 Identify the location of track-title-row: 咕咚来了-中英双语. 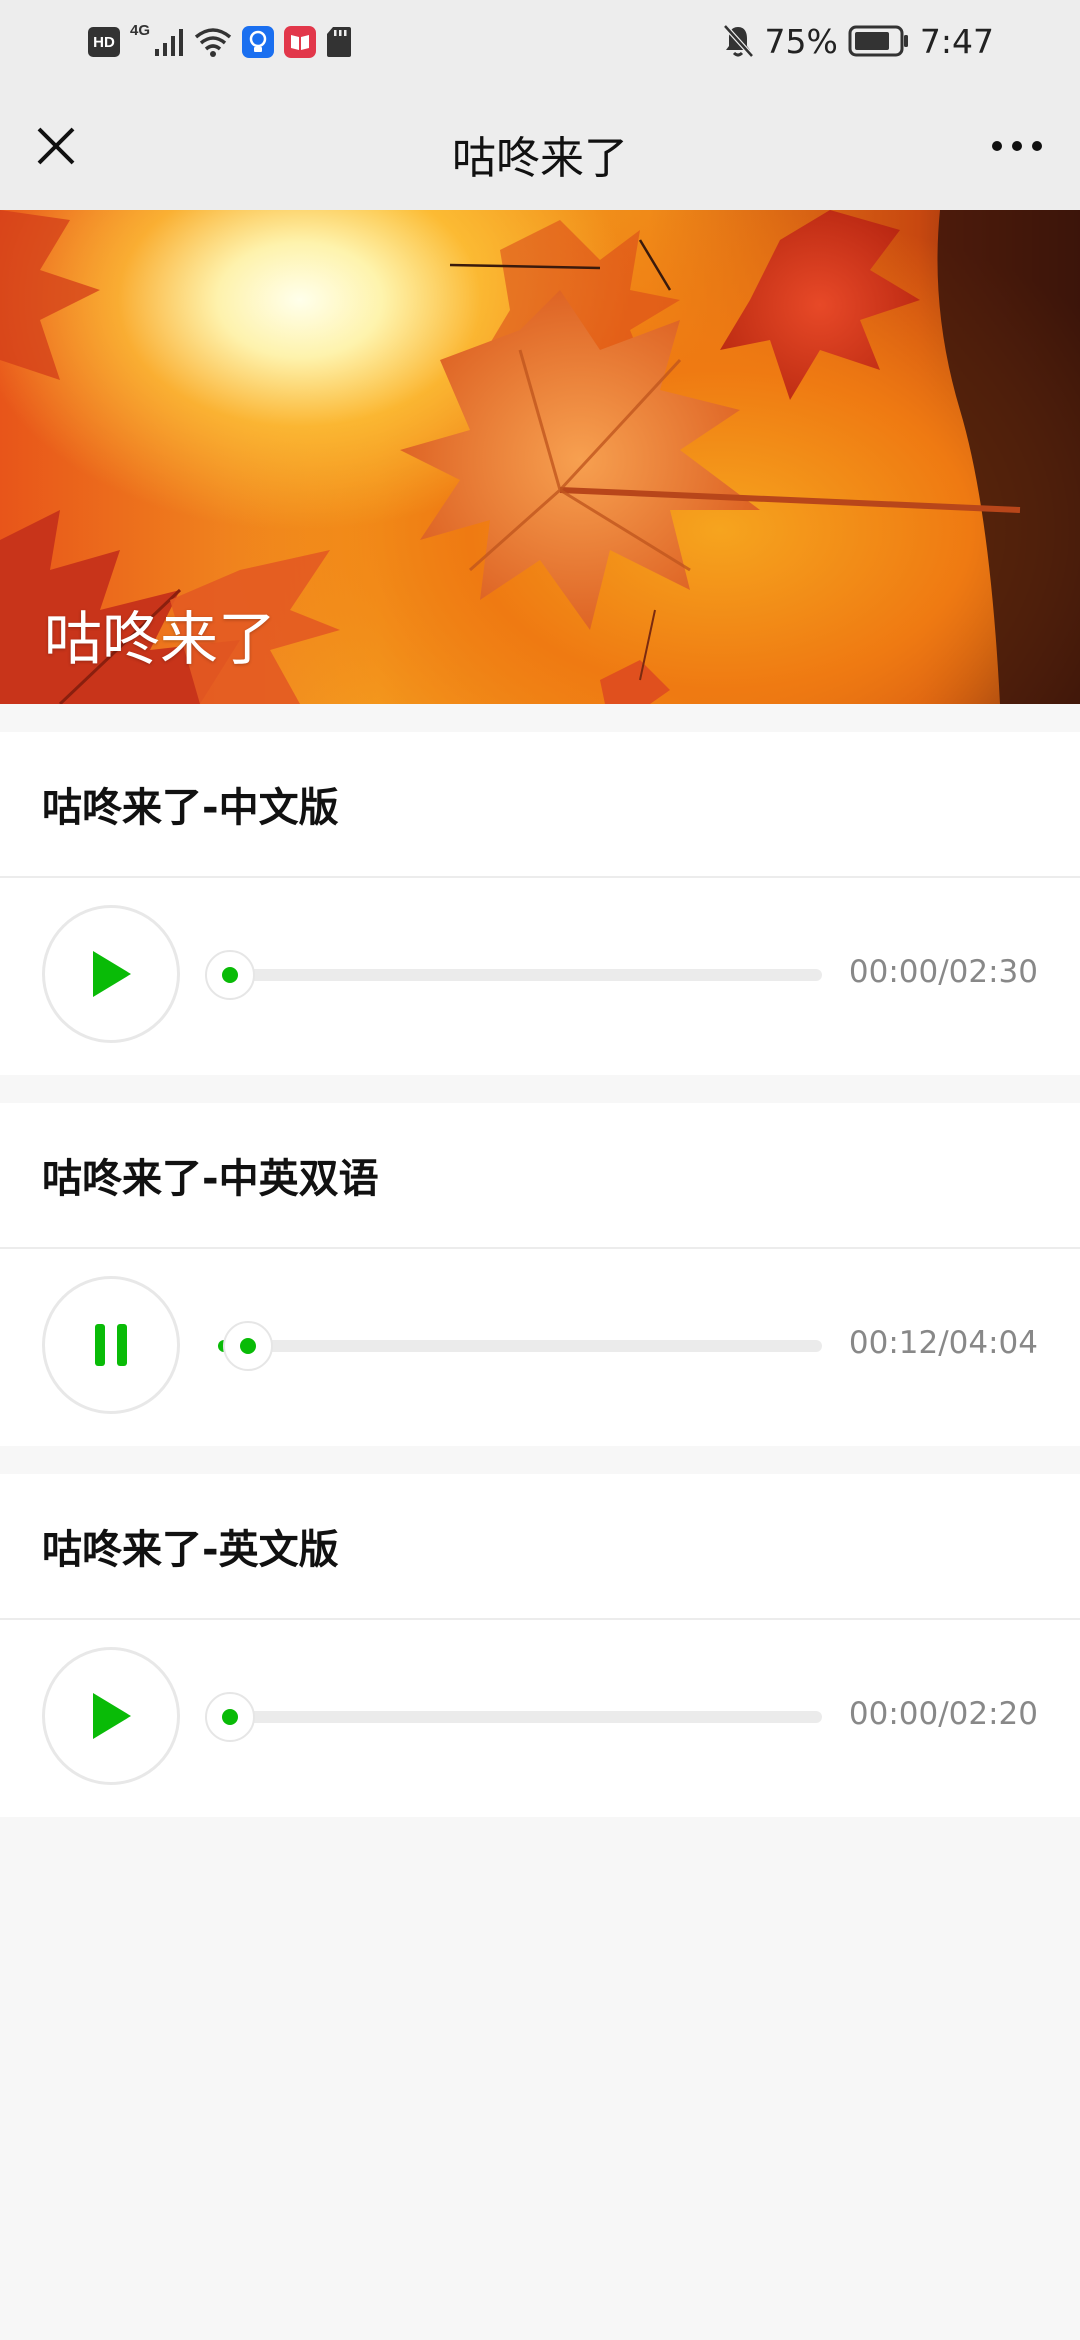
(540, 1176).